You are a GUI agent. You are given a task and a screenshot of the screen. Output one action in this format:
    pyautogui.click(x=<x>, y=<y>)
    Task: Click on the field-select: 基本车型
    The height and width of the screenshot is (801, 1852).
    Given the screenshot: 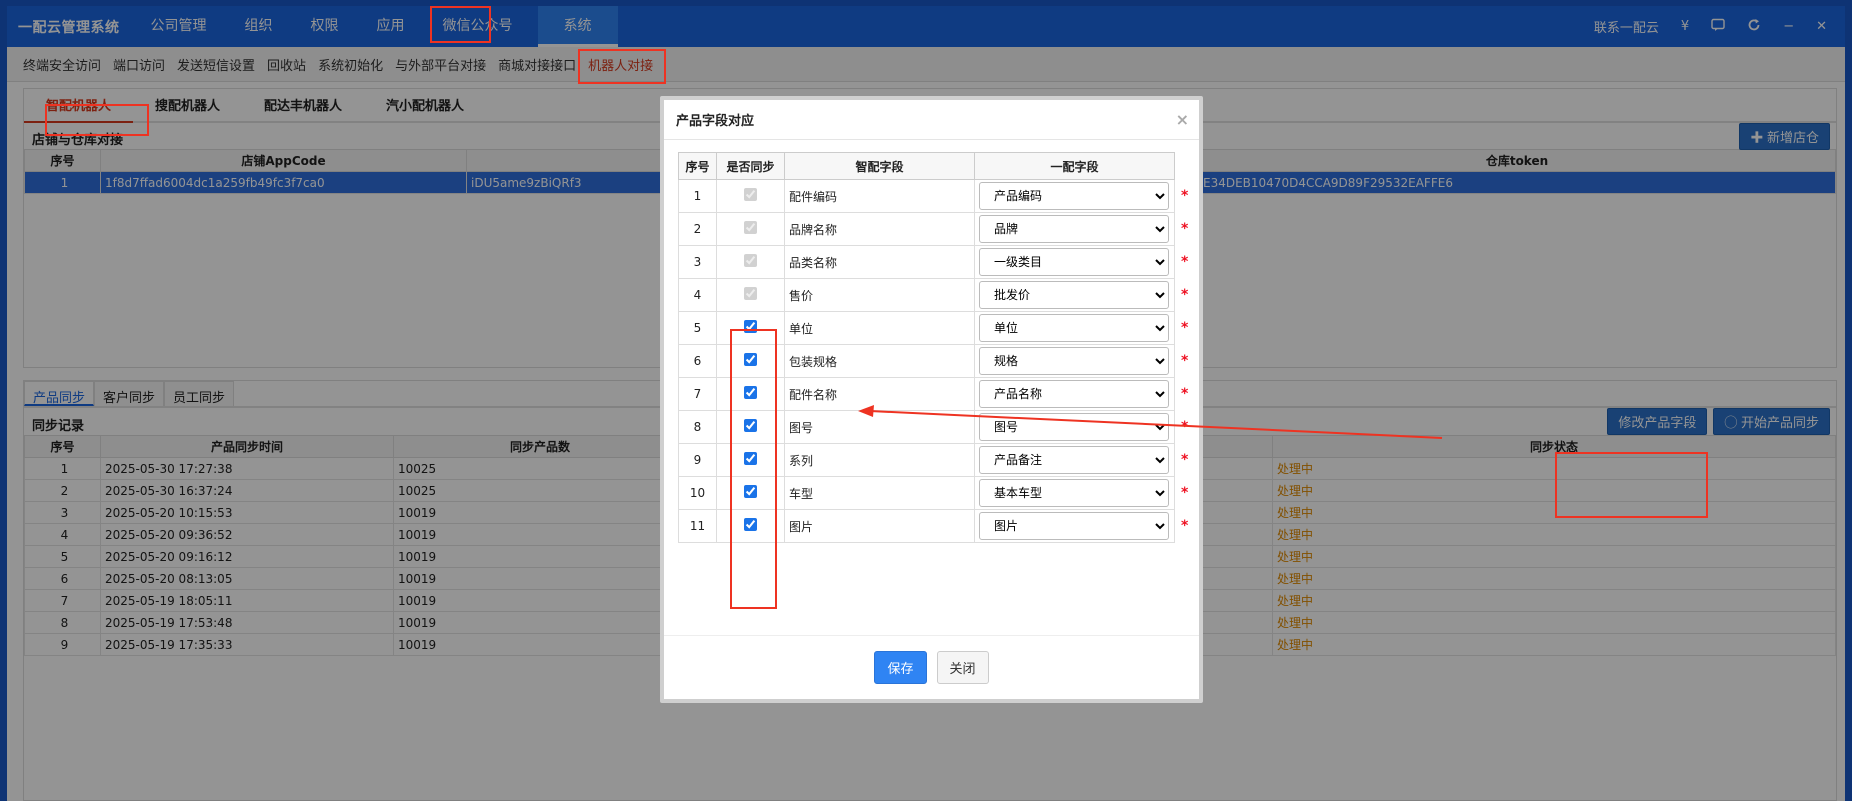 What is the action you would take?
    pyautogui.click(x=1074, y=493)
    